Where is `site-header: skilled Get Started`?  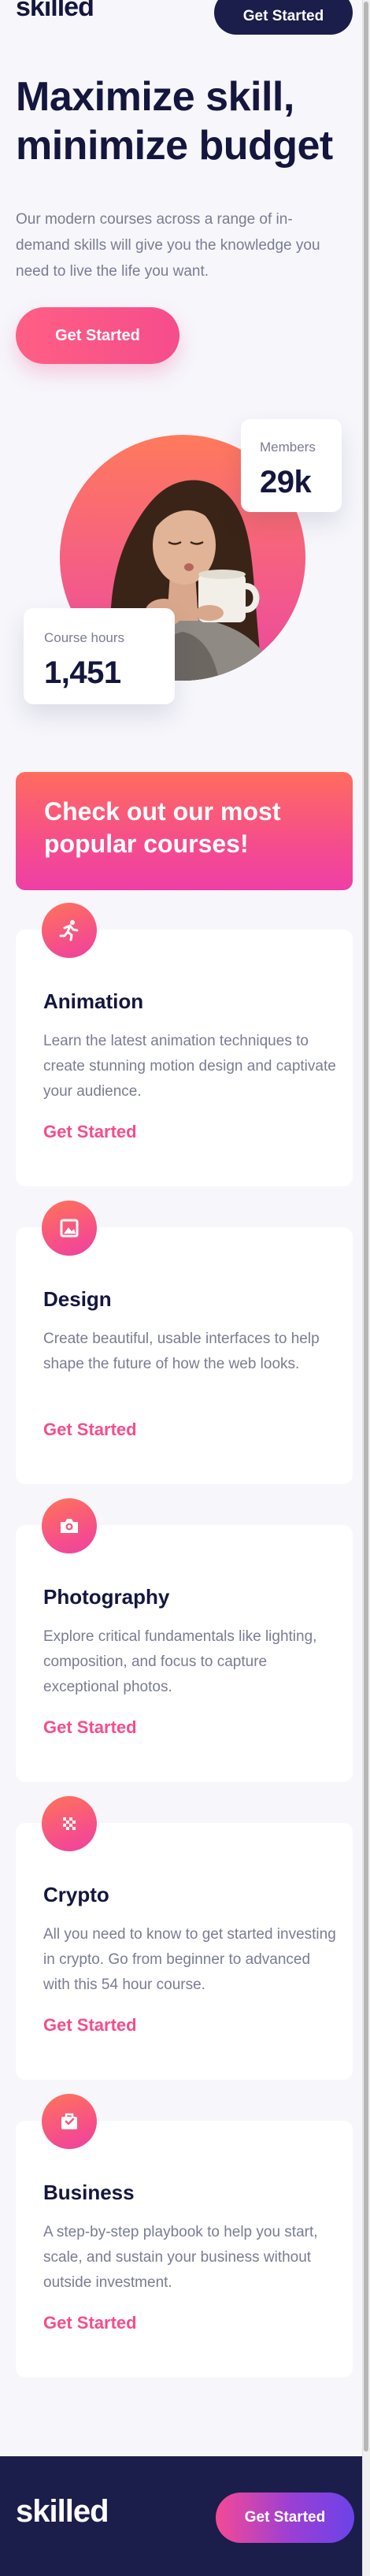
site-header: skilled Get Started is located at coordinates (181, 17).